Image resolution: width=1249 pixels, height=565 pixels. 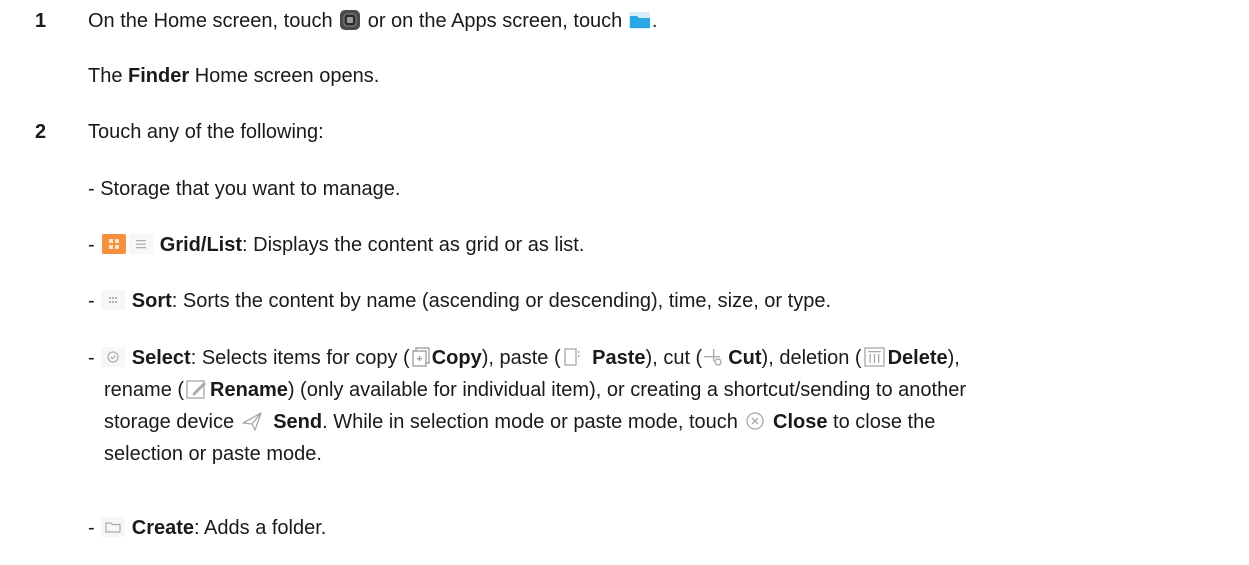 I want to click on sort-label: Sort, so click(x=151, y=301).